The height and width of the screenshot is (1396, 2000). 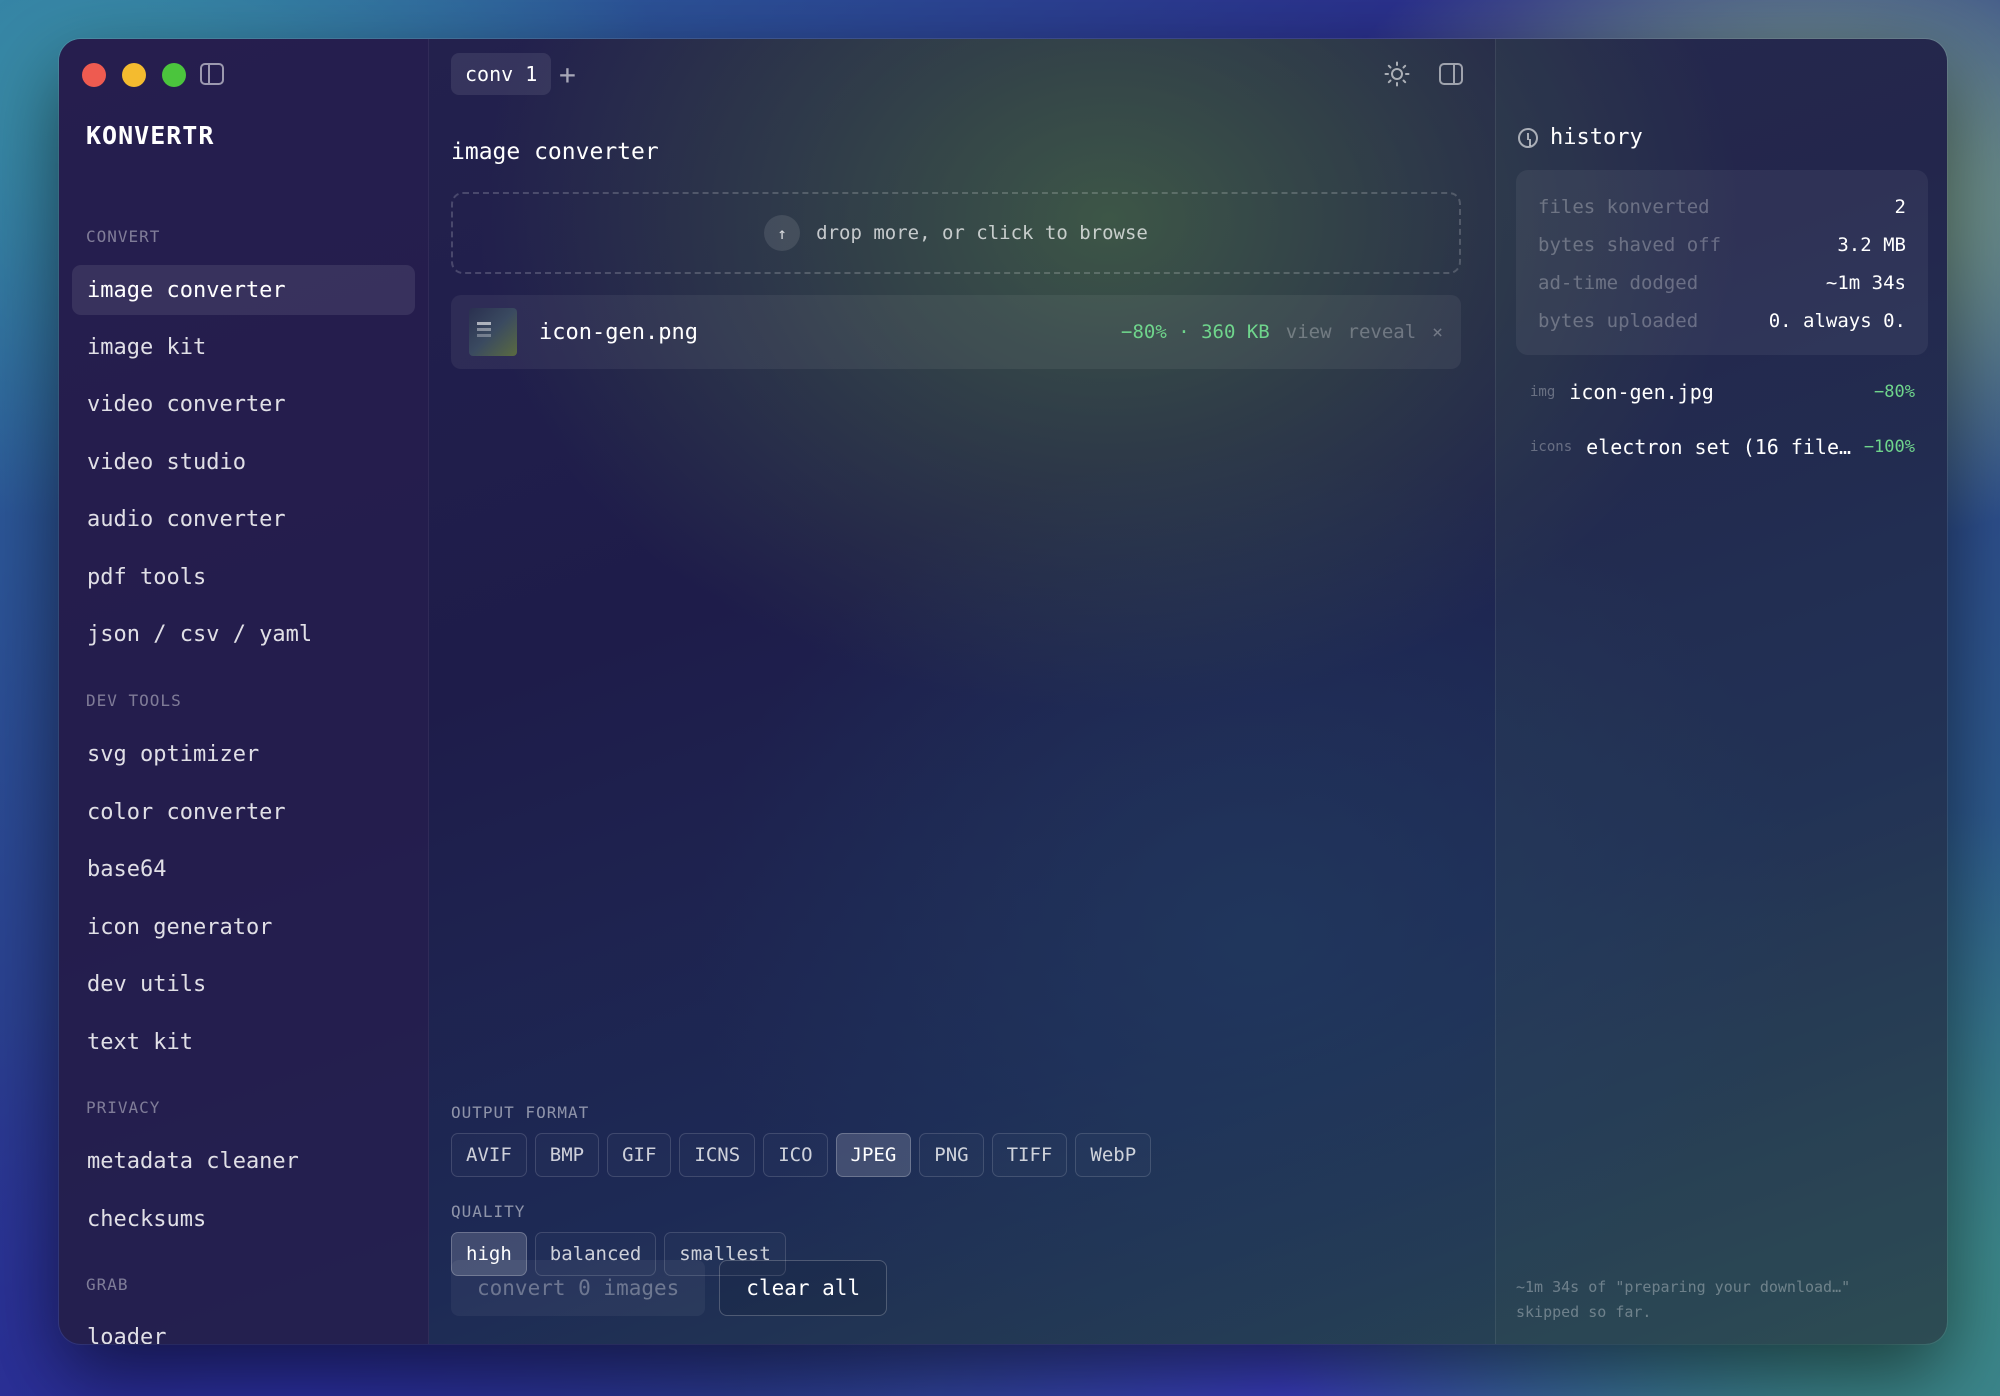 I want to click on output-format-label: OUTPUT FORMAT, so click(x=520, y=1112).